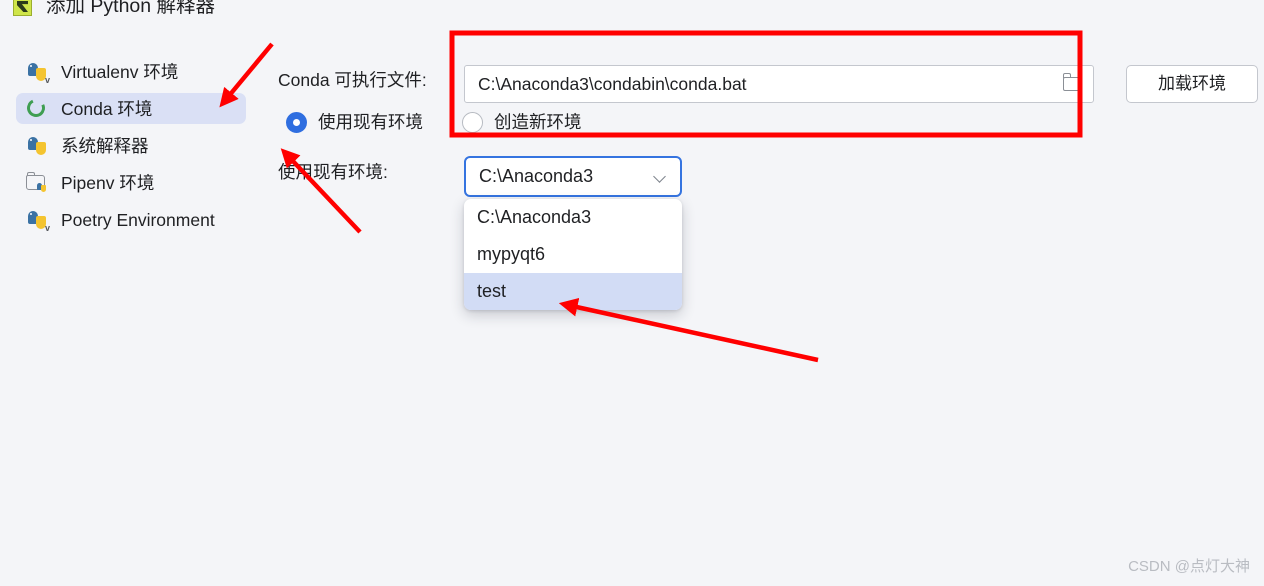 This screenshot has width=1264, height=586. Describe the element at coordinates (688, 330) in the screenshot. I see `annotation-arrow-to-test-option` at that location.